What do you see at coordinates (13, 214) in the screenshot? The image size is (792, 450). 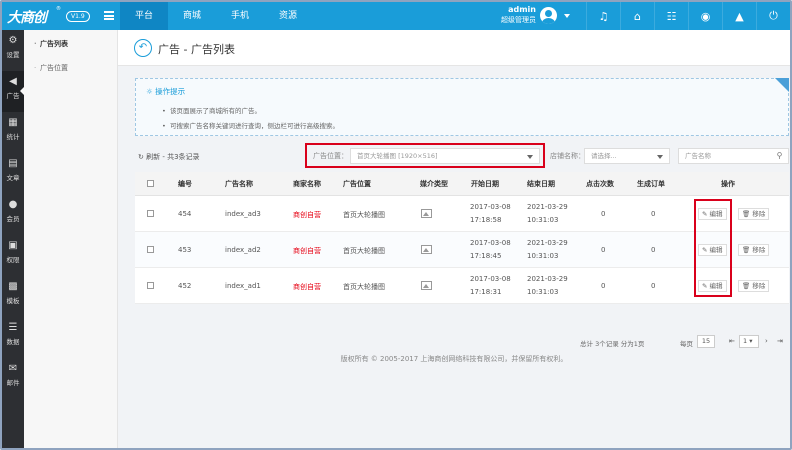 I see `sidebar-item-members: ● 会员` at bounding box center [13, 214].